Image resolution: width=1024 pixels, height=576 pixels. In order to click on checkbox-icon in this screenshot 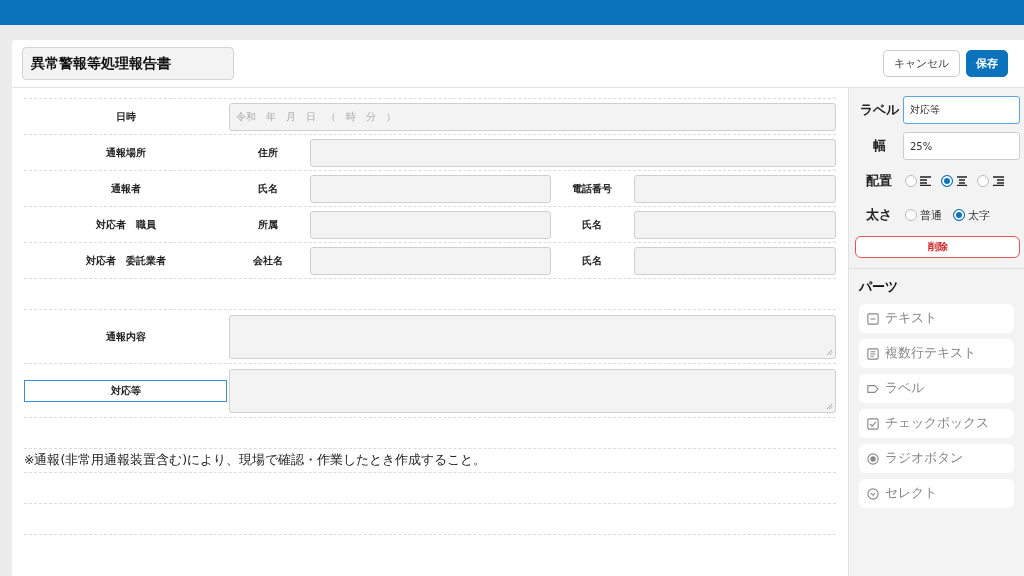, I will do `click(873, 423)`.